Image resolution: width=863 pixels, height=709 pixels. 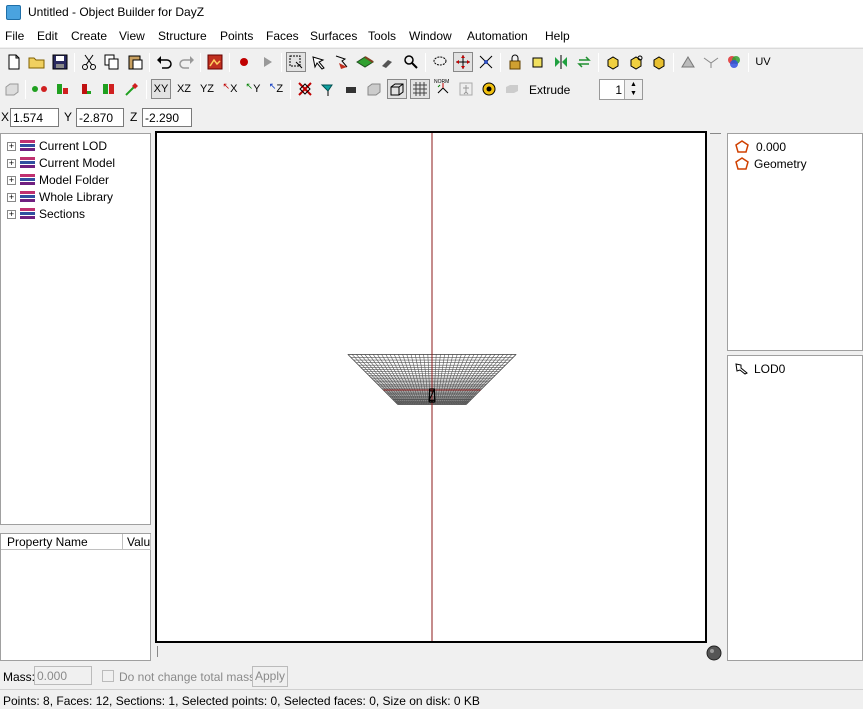 I want to click on axis-y-button: ↖ Y, so click(x=253, y=89).